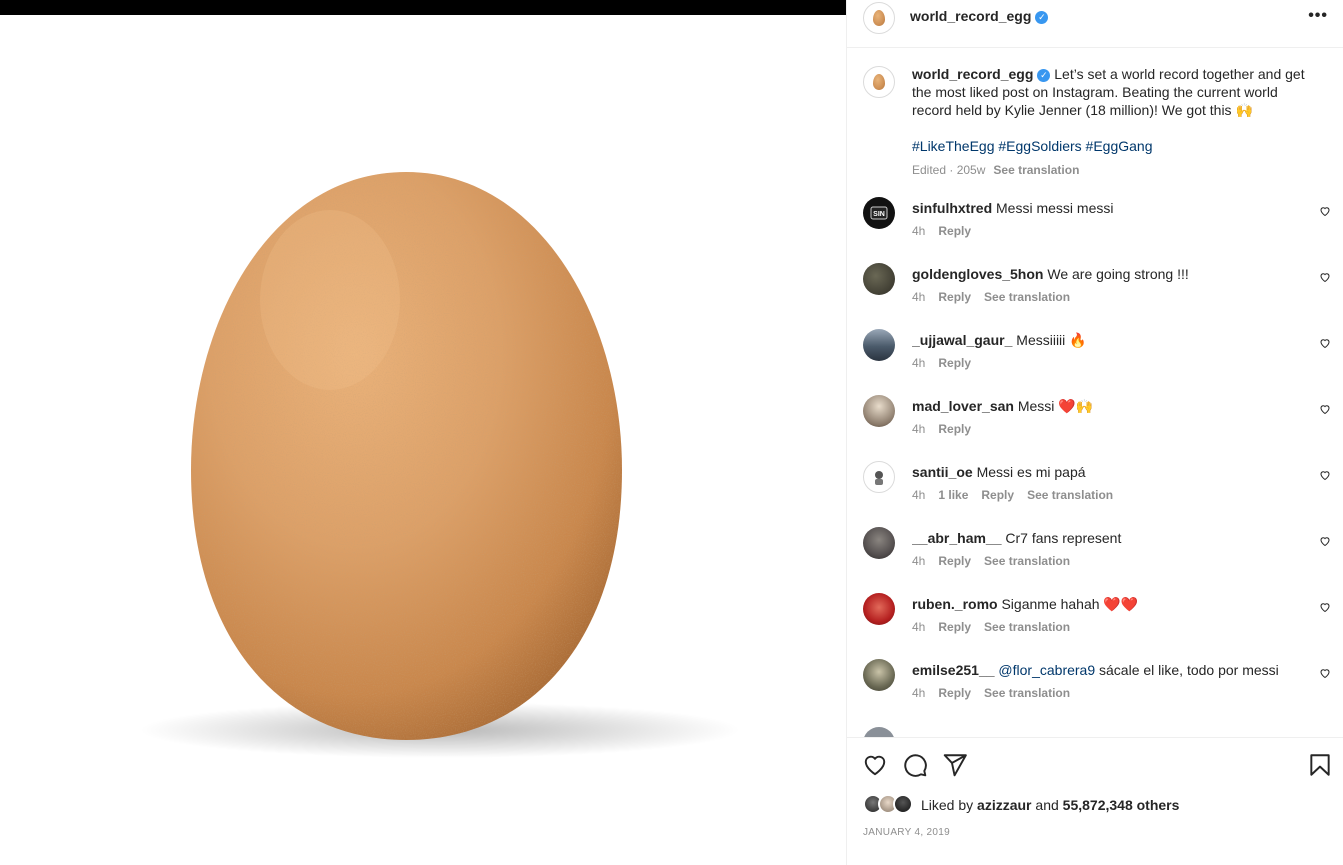 This screenshot has width=1343, height=865. What do you see at coordinates (1055, 208) in the screenshot?
I see `comment-text: Messi messi messi` at bounding box center [1055, 208].